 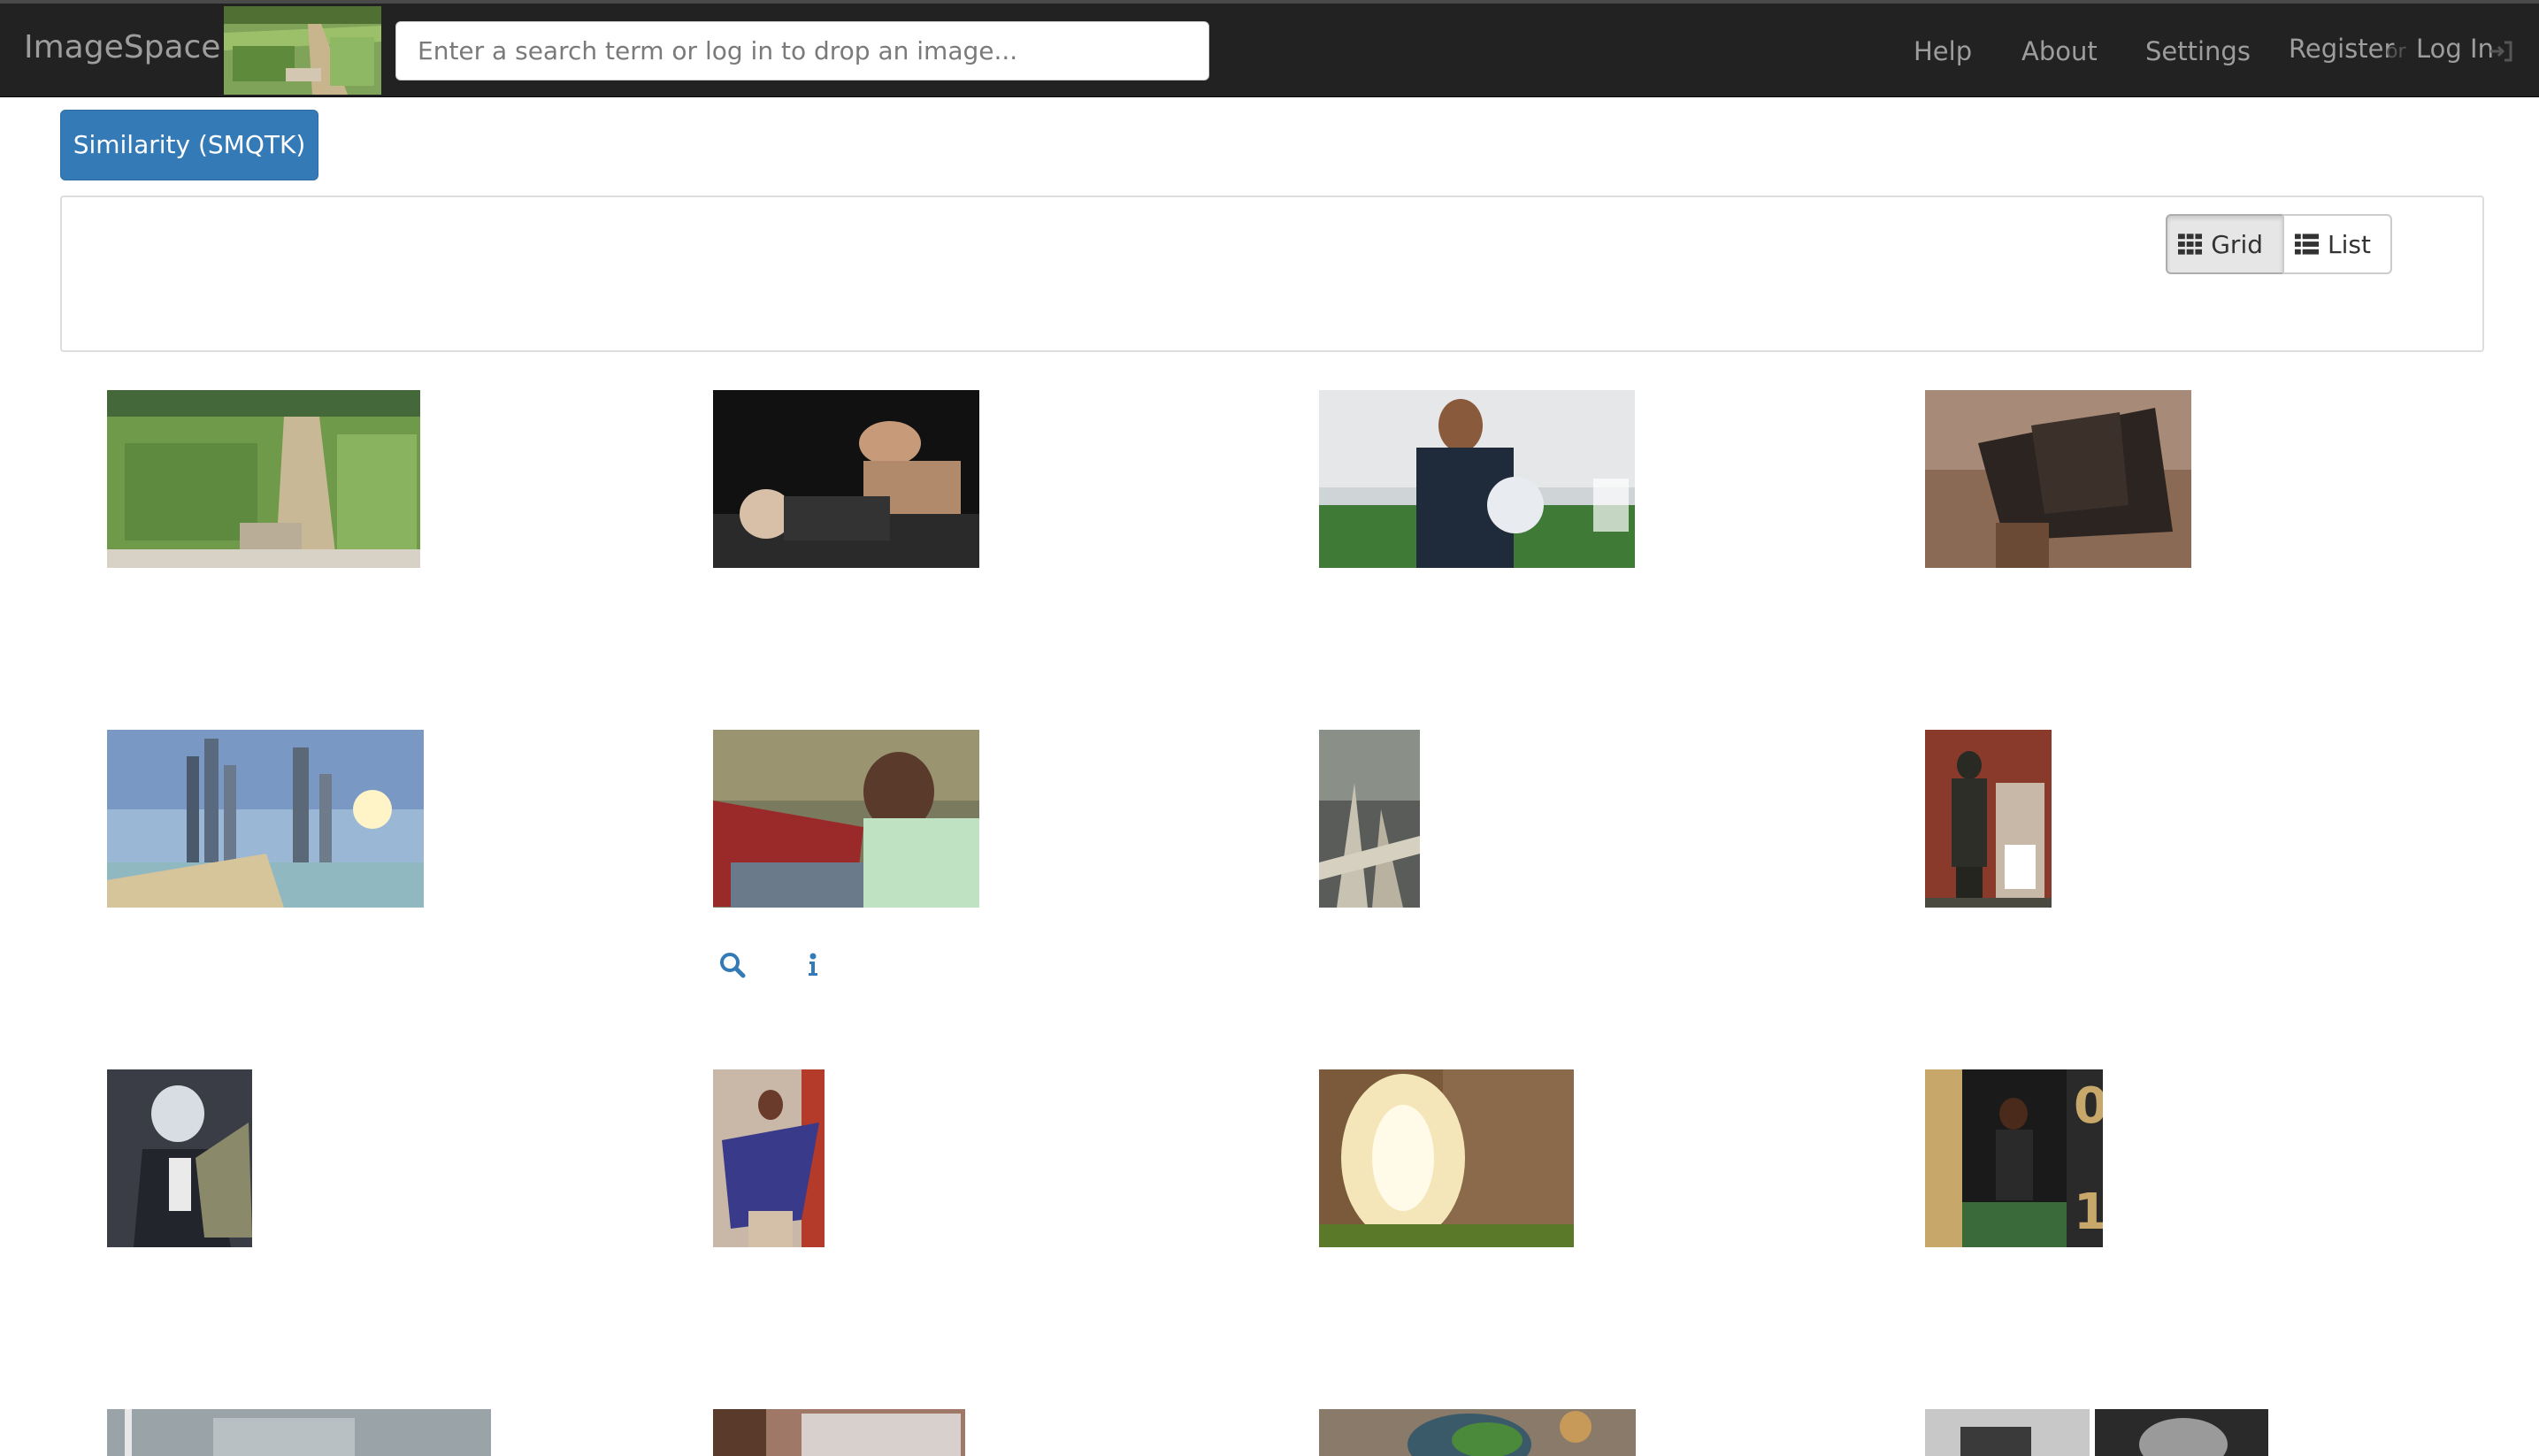 I want to click on view-toggle-group: Grid List, so click(x=2279, y=244).